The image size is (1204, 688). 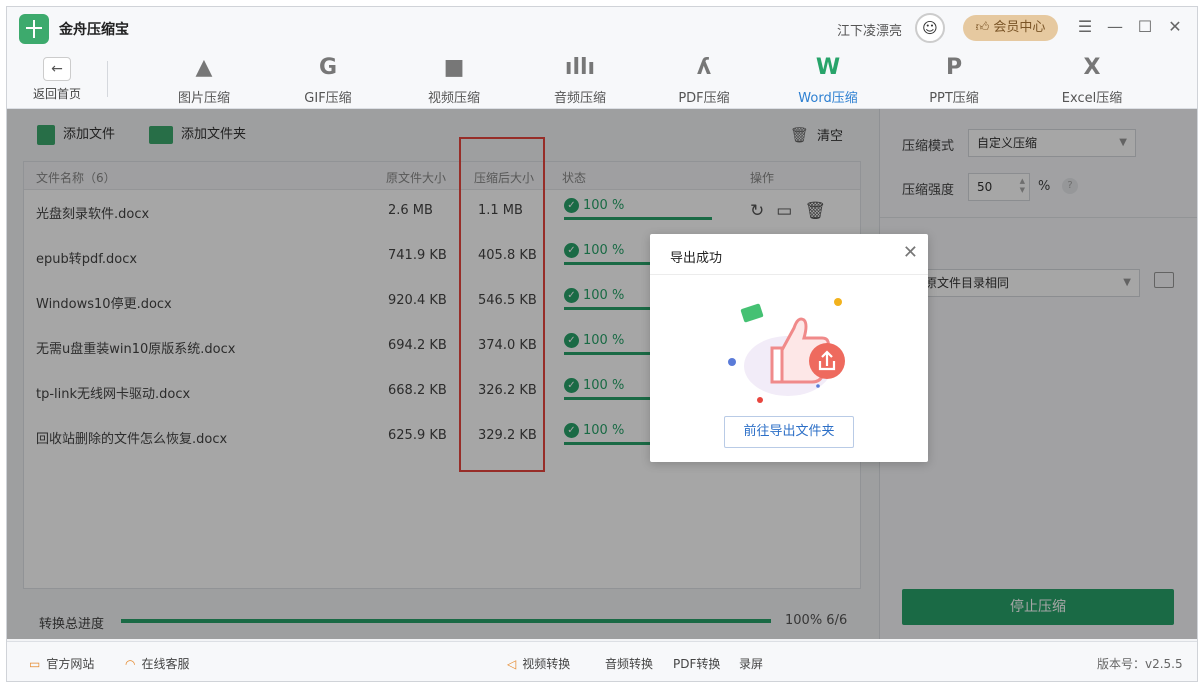 What do you see at coordinates (454, 67) in the screenshot?
I see `tool-icon: ■` at bounding box center [454, 67].